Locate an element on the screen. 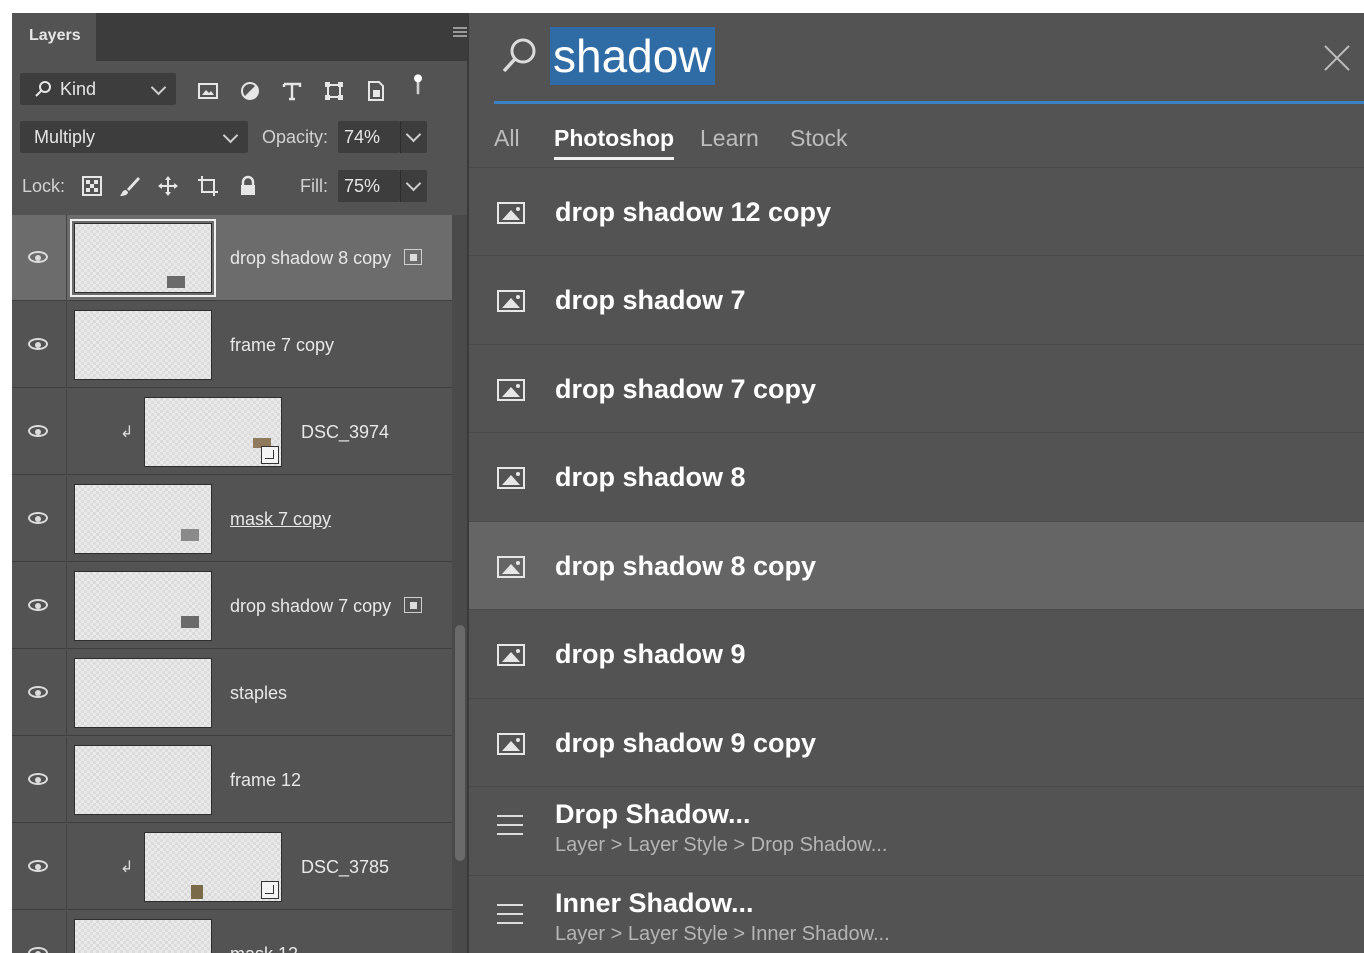 This screenshot has height=953, width=1364. layer-row: frame 12 is located at coordinates (232, 780).